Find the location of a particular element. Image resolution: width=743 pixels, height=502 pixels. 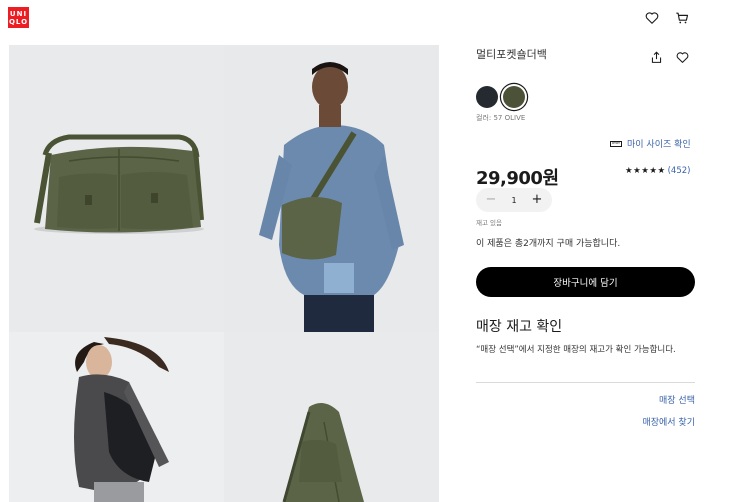

divider is located at coordinates (585, 382).